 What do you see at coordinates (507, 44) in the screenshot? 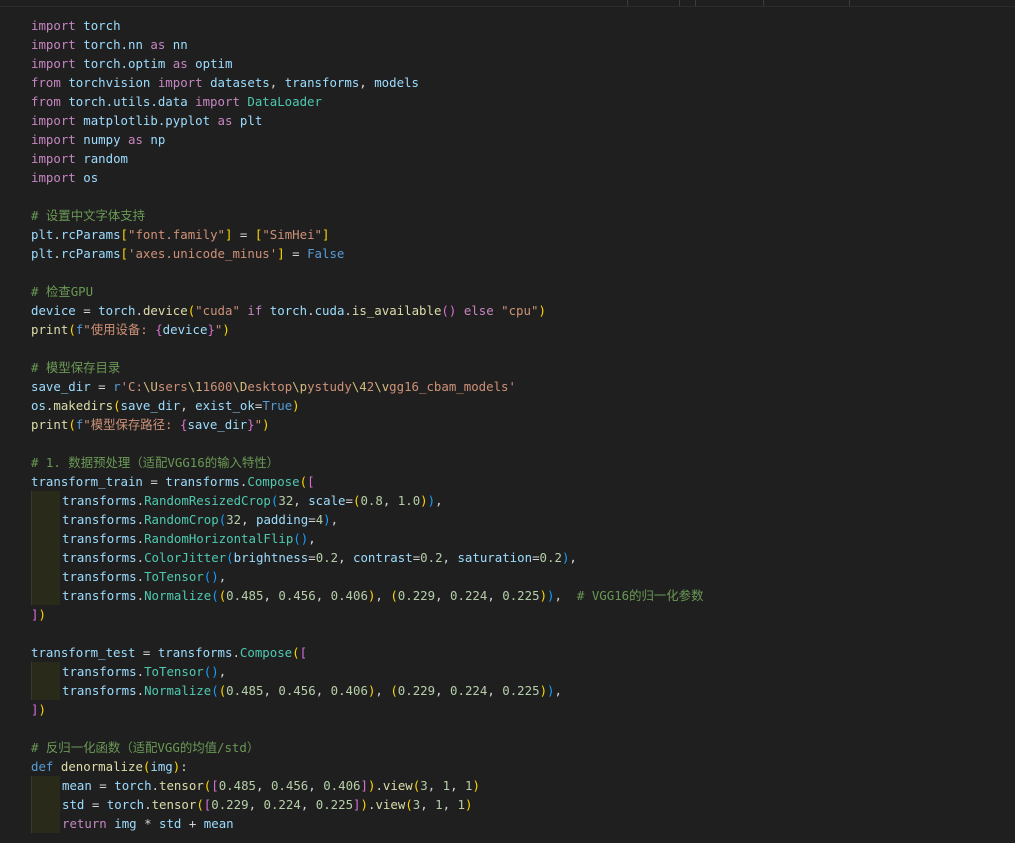
I see `code-line: import torch.nn as nn` at bounding box center [507, 44].